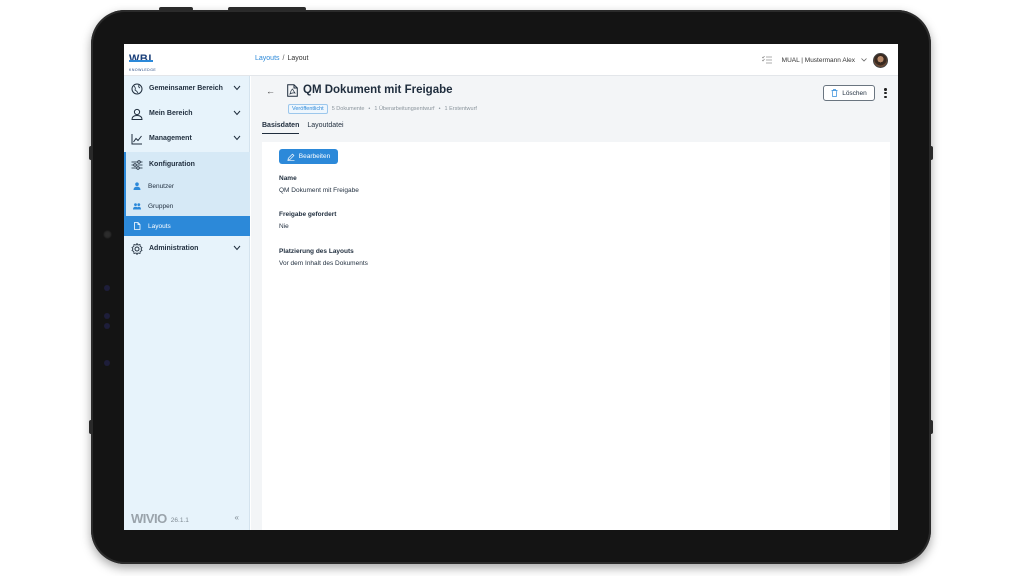  Describe the element at coordinates (323, 263) in the screenshot. I see `field-value-platzierung: Vor dem Inhalt des Dokuments` at that location.